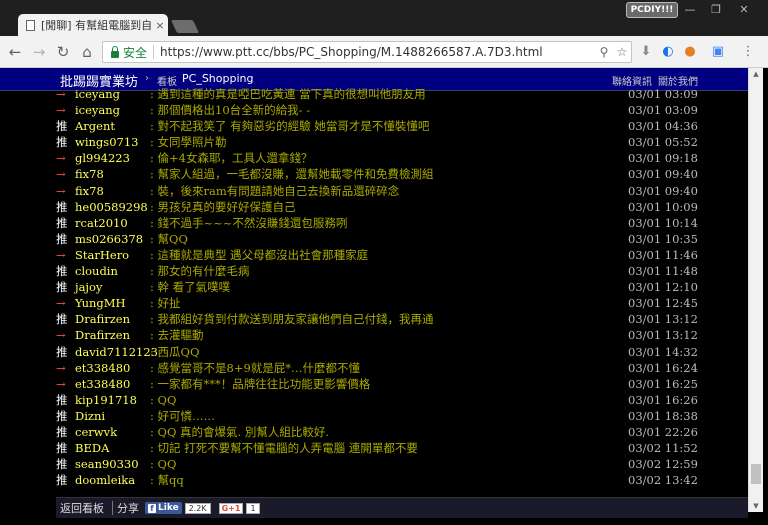  I want to click on push-userid: Dizni, so click(90, 416).